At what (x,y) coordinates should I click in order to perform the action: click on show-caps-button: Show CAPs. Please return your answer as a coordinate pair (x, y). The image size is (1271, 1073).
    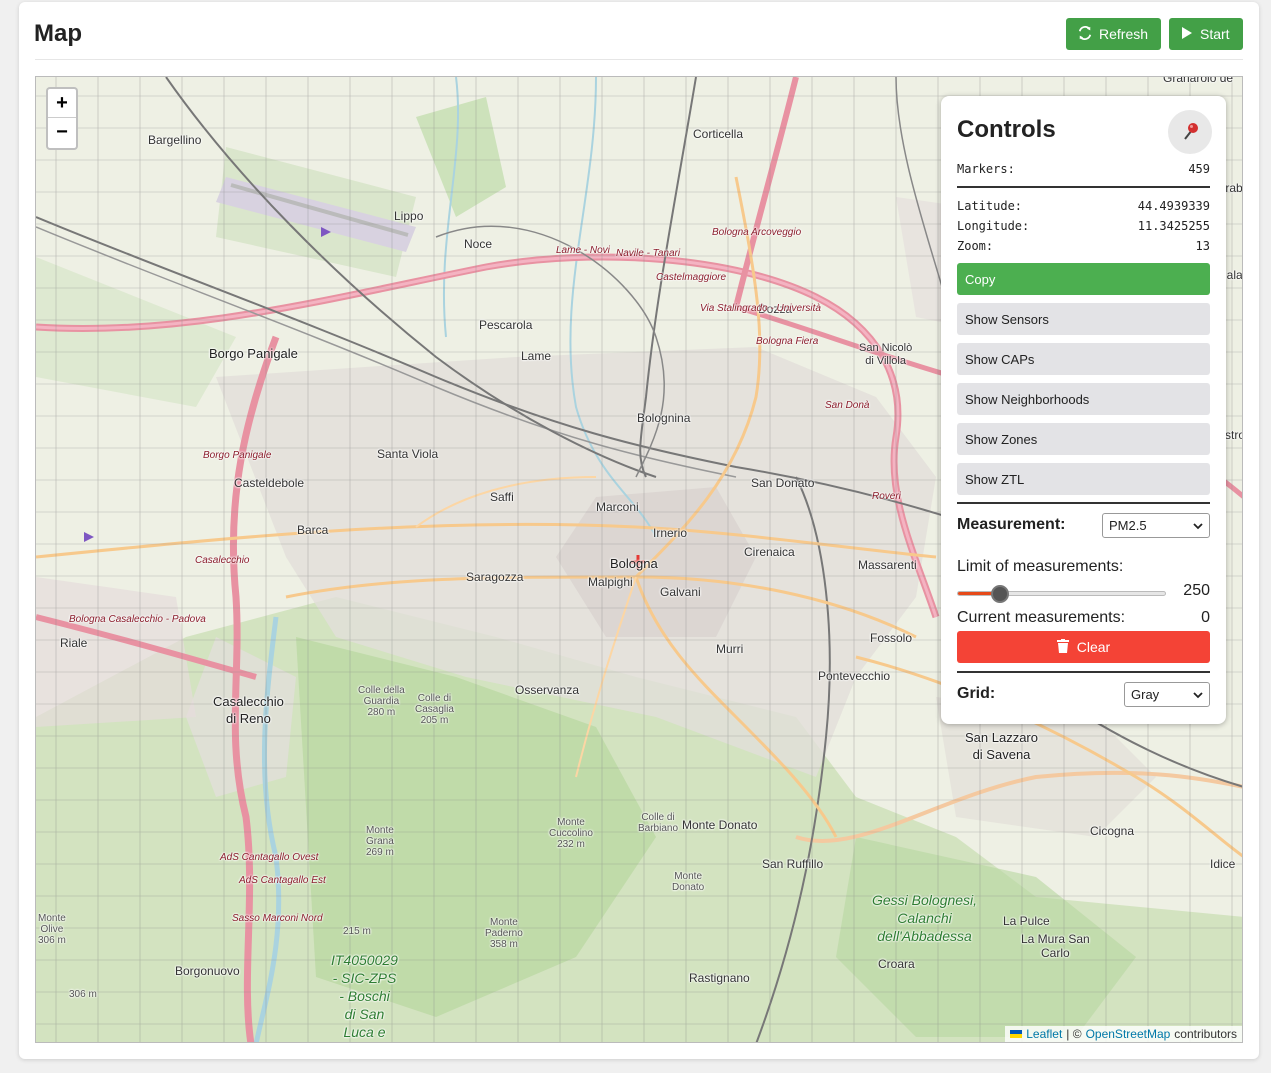
    Looking at the image, I should click on (1083, 359).